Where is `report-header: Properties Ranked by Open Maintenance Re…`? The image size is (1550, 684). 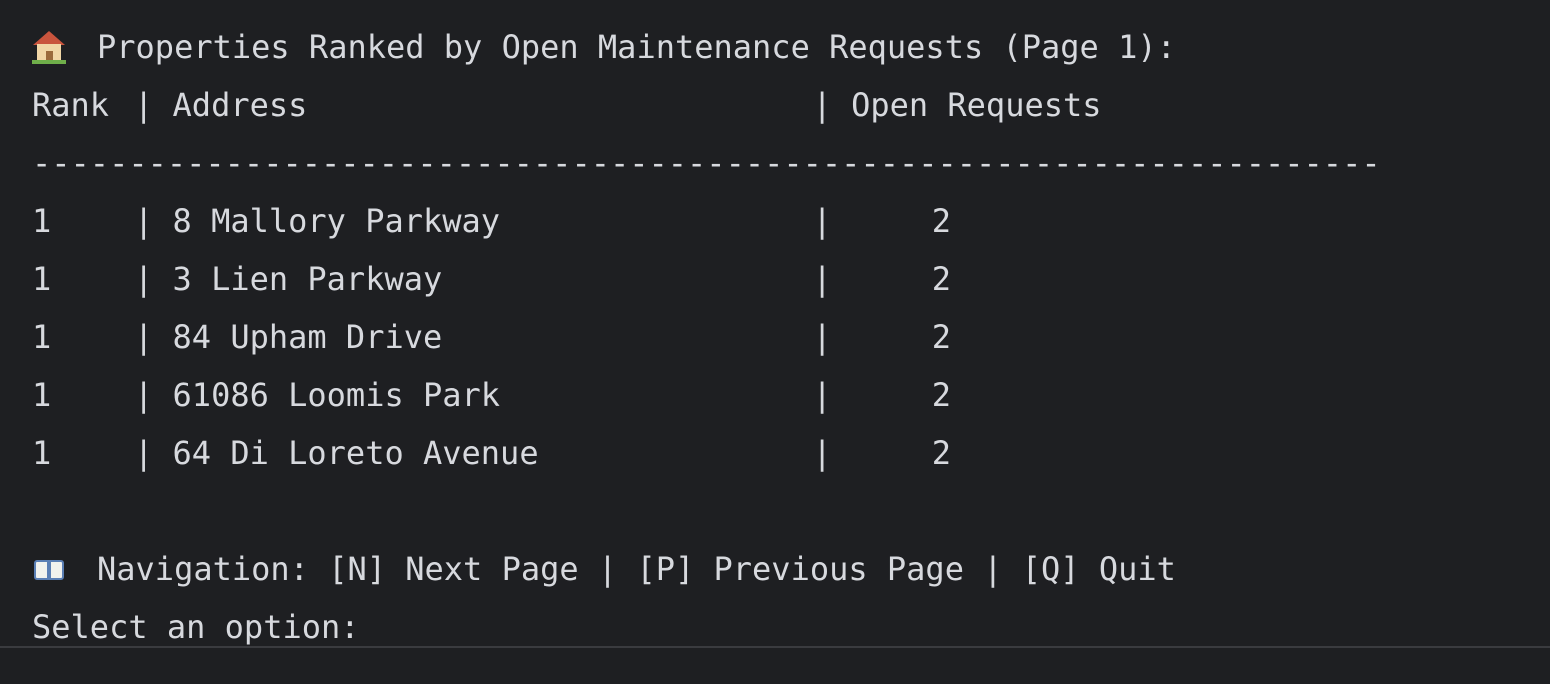 report-header: Properties Ranked by Open Maintenance Re… is located at coordinates (791, 47).